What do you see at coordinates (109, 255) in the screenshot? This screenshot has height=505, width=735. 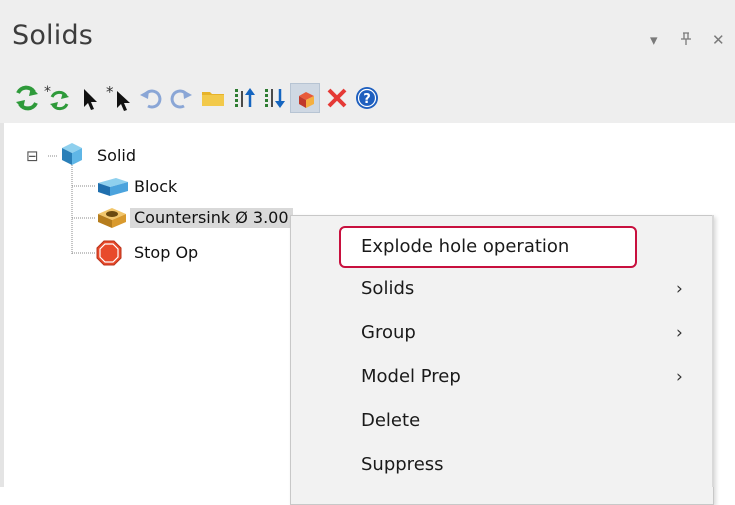 I see `stop-sign-icon` at bounding box center [109, 255].